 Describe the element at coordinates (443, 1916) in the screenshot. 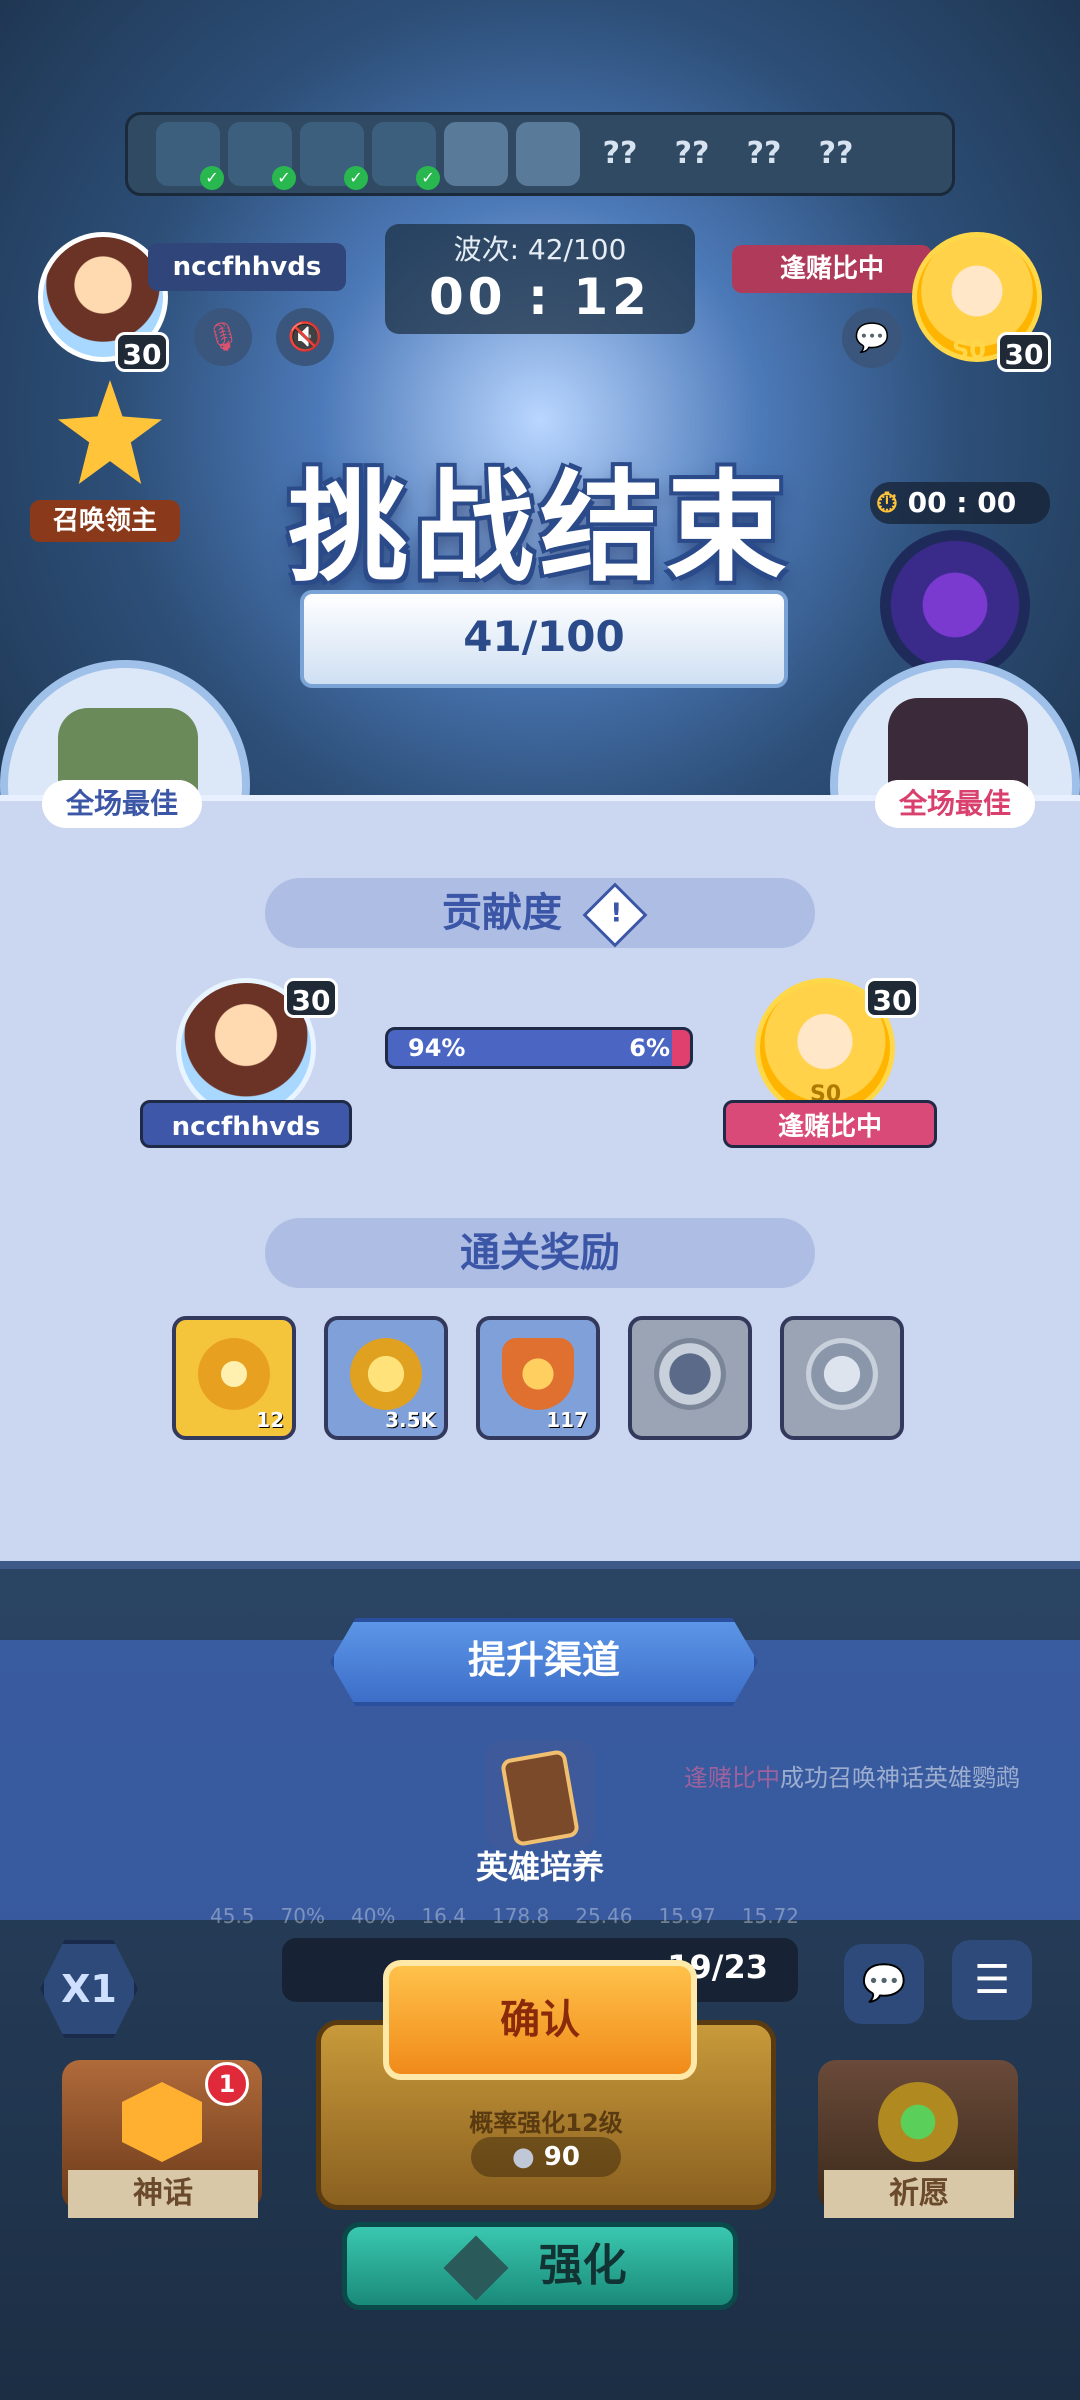

I see `stat-value: 16.4` at that location.